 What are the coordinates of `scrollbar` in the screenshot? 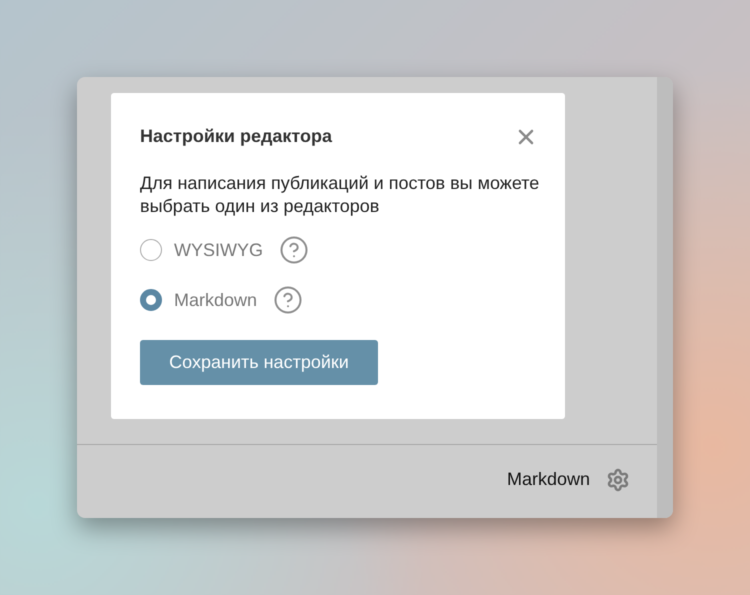 It's located at (665, 297).